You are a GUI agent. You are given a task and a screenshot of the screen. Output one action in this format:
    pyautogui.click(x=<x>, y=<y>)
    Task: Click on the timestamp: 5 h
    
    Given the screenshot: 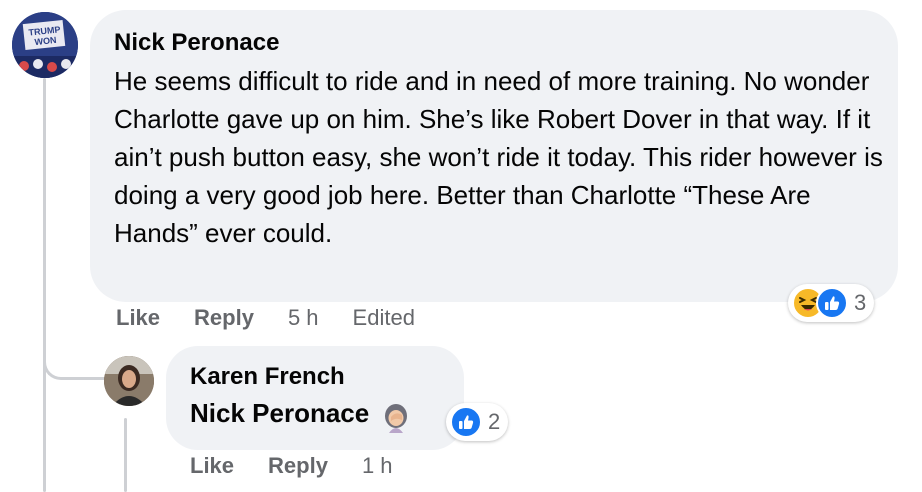 What is the action you would take?
    pyautogui.click(x=303, y=318)
    